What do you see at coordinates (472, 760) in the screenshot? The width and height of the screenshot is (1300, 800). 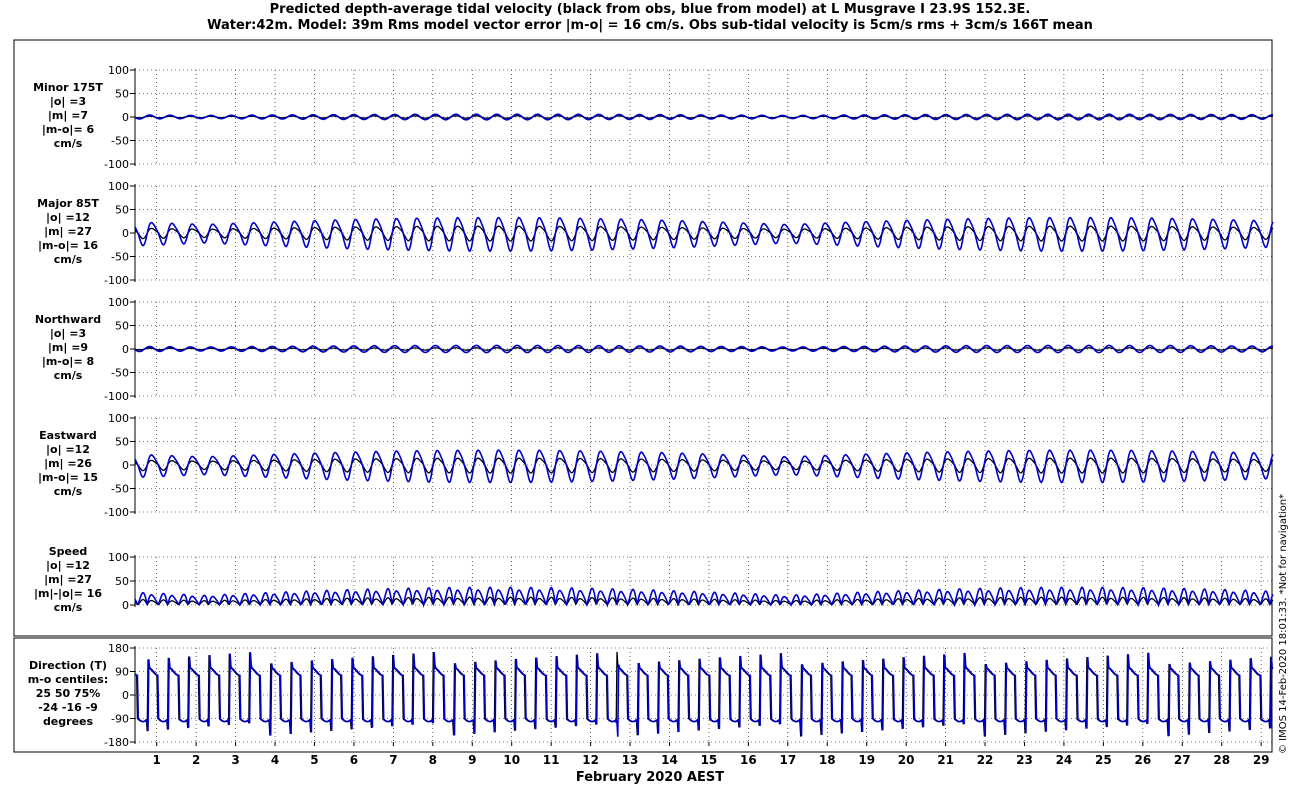 I see `x-tick-label: 9` at bounding box center [472, 760].